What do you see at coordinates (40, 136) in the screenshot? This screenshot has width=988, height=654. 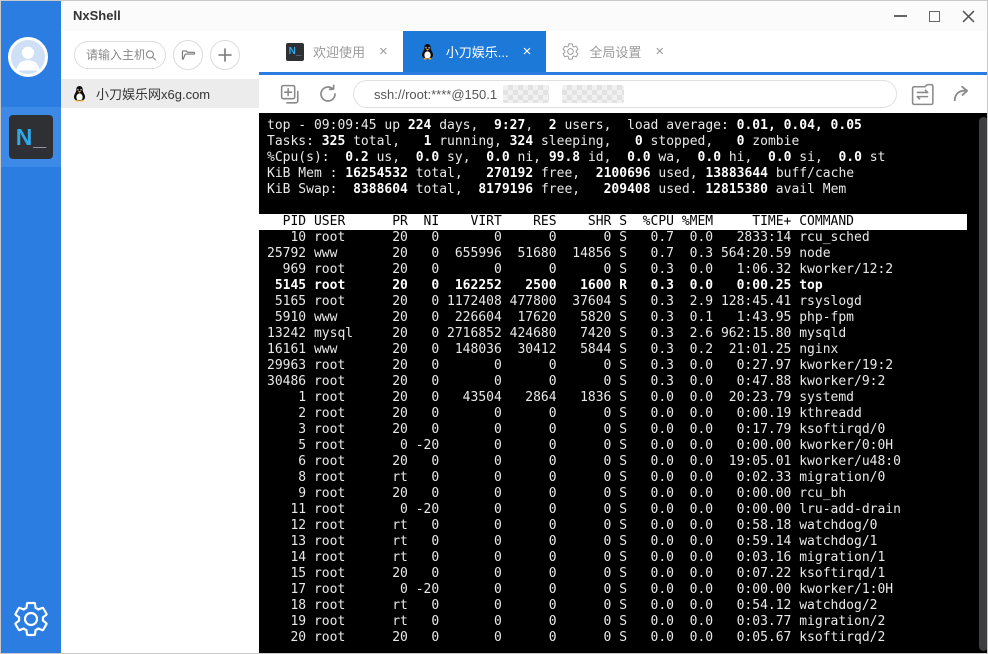 I see `logo-underscore: _` at bounding box center [40, 136].